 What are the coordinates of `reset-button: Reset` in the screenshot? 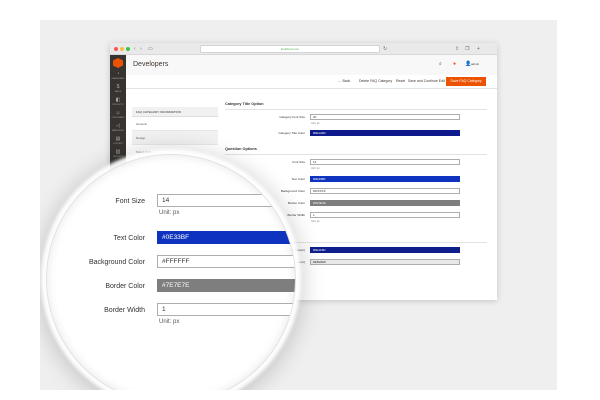 It's located at (400, 81).